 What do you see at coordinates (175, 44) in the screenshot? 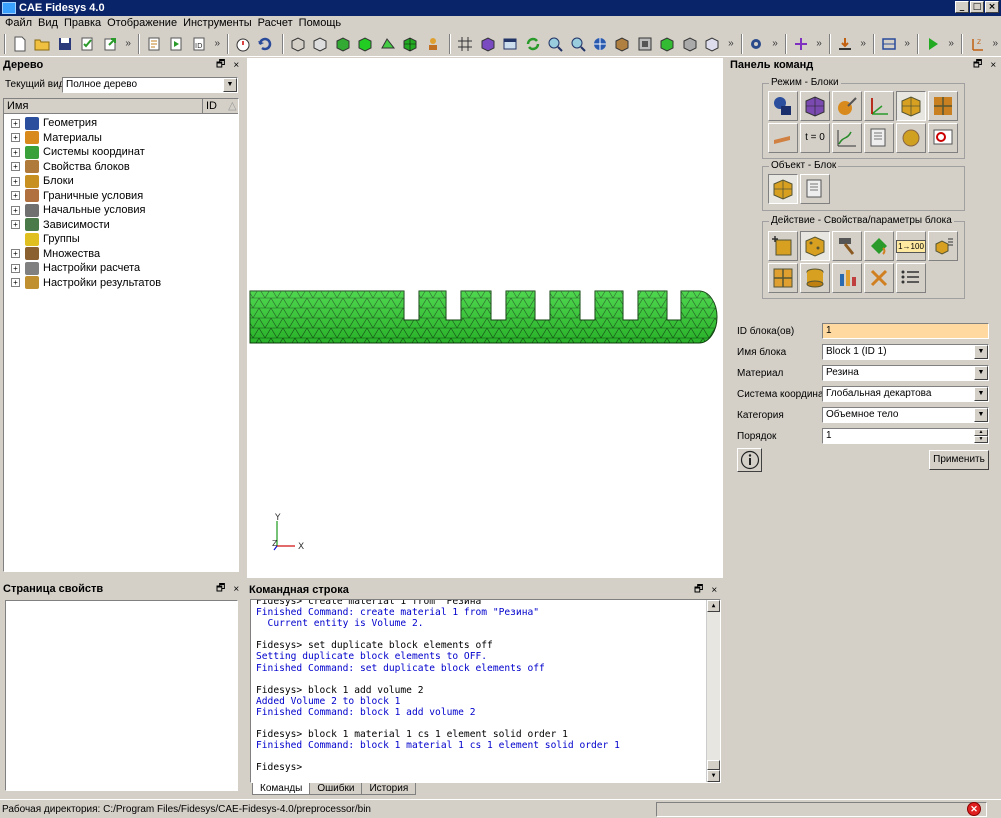
I see `play-script-icon` at bounding box center [175, 44].